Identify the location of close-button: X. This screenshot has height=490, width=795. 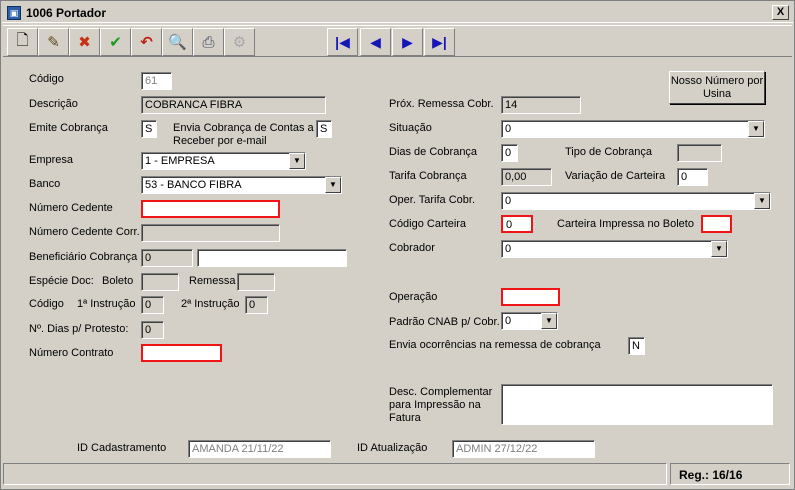
(780, 12).